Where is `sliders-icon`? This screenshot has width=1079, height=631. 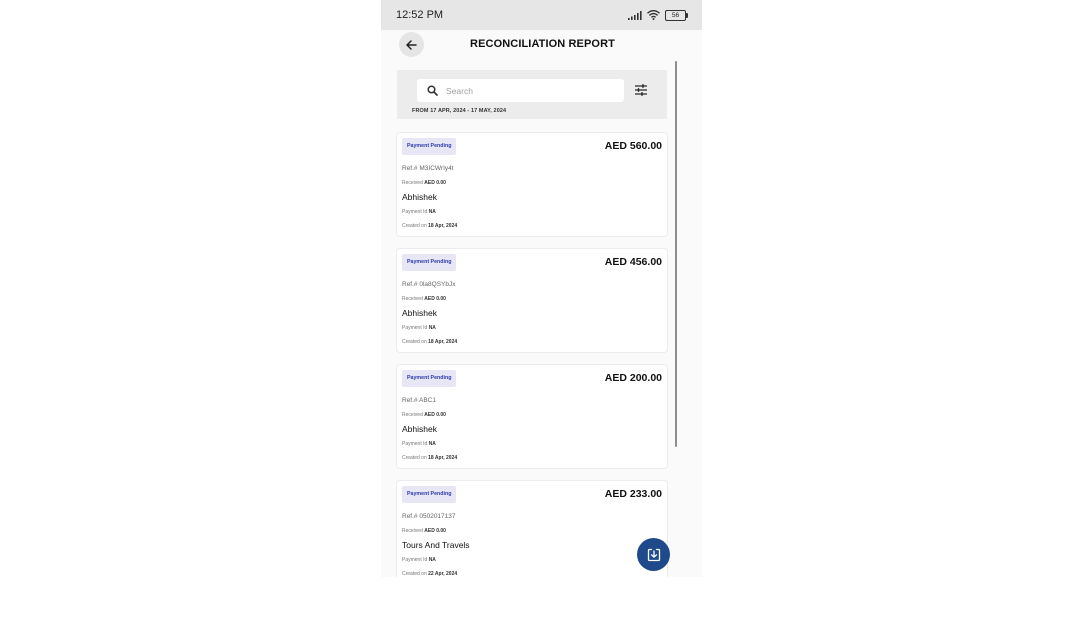 sliders-icon is located at coordinates (641, 90).